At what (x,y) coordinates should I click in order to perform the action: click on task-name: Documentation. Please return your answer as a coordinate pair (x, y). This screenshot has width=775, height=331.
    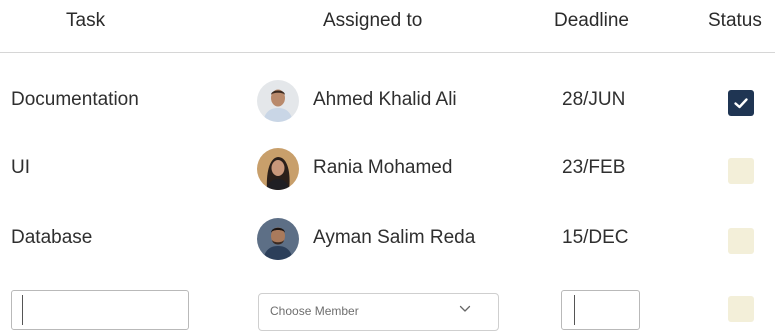
    Looking at the image, I should click on (75, 99).